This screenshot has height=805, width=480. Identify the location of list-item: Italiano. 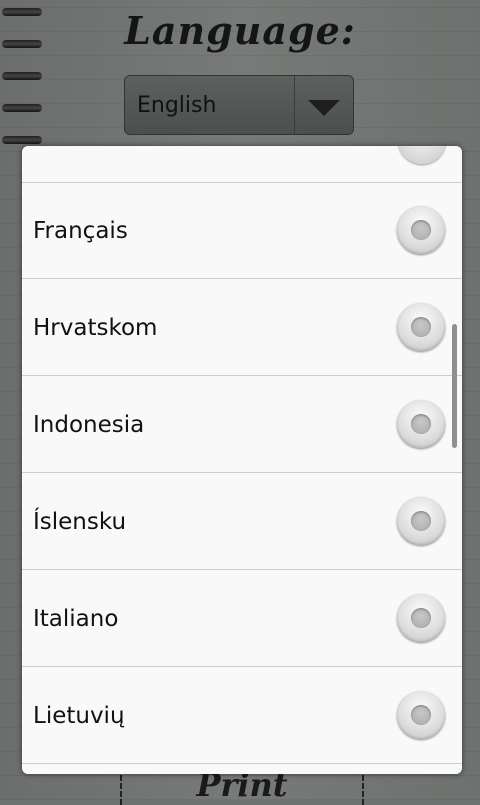
(242, 619).